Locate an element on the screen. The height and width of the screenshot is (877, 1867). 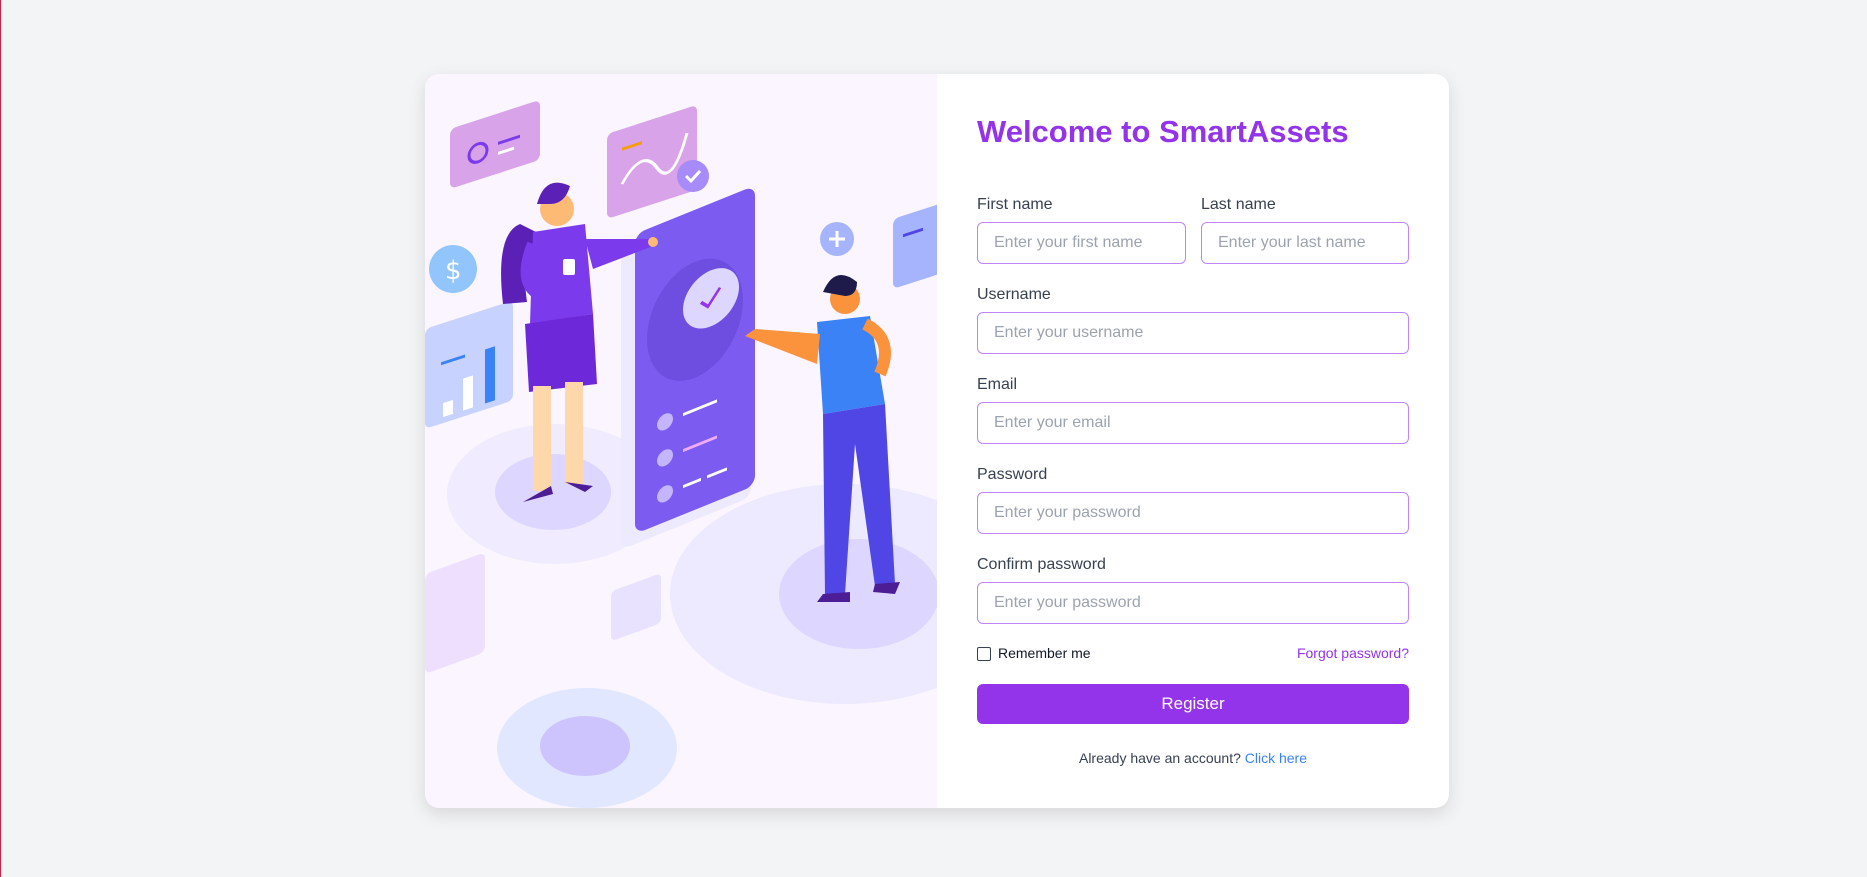
password-field is located at coordinates (1193, 513).